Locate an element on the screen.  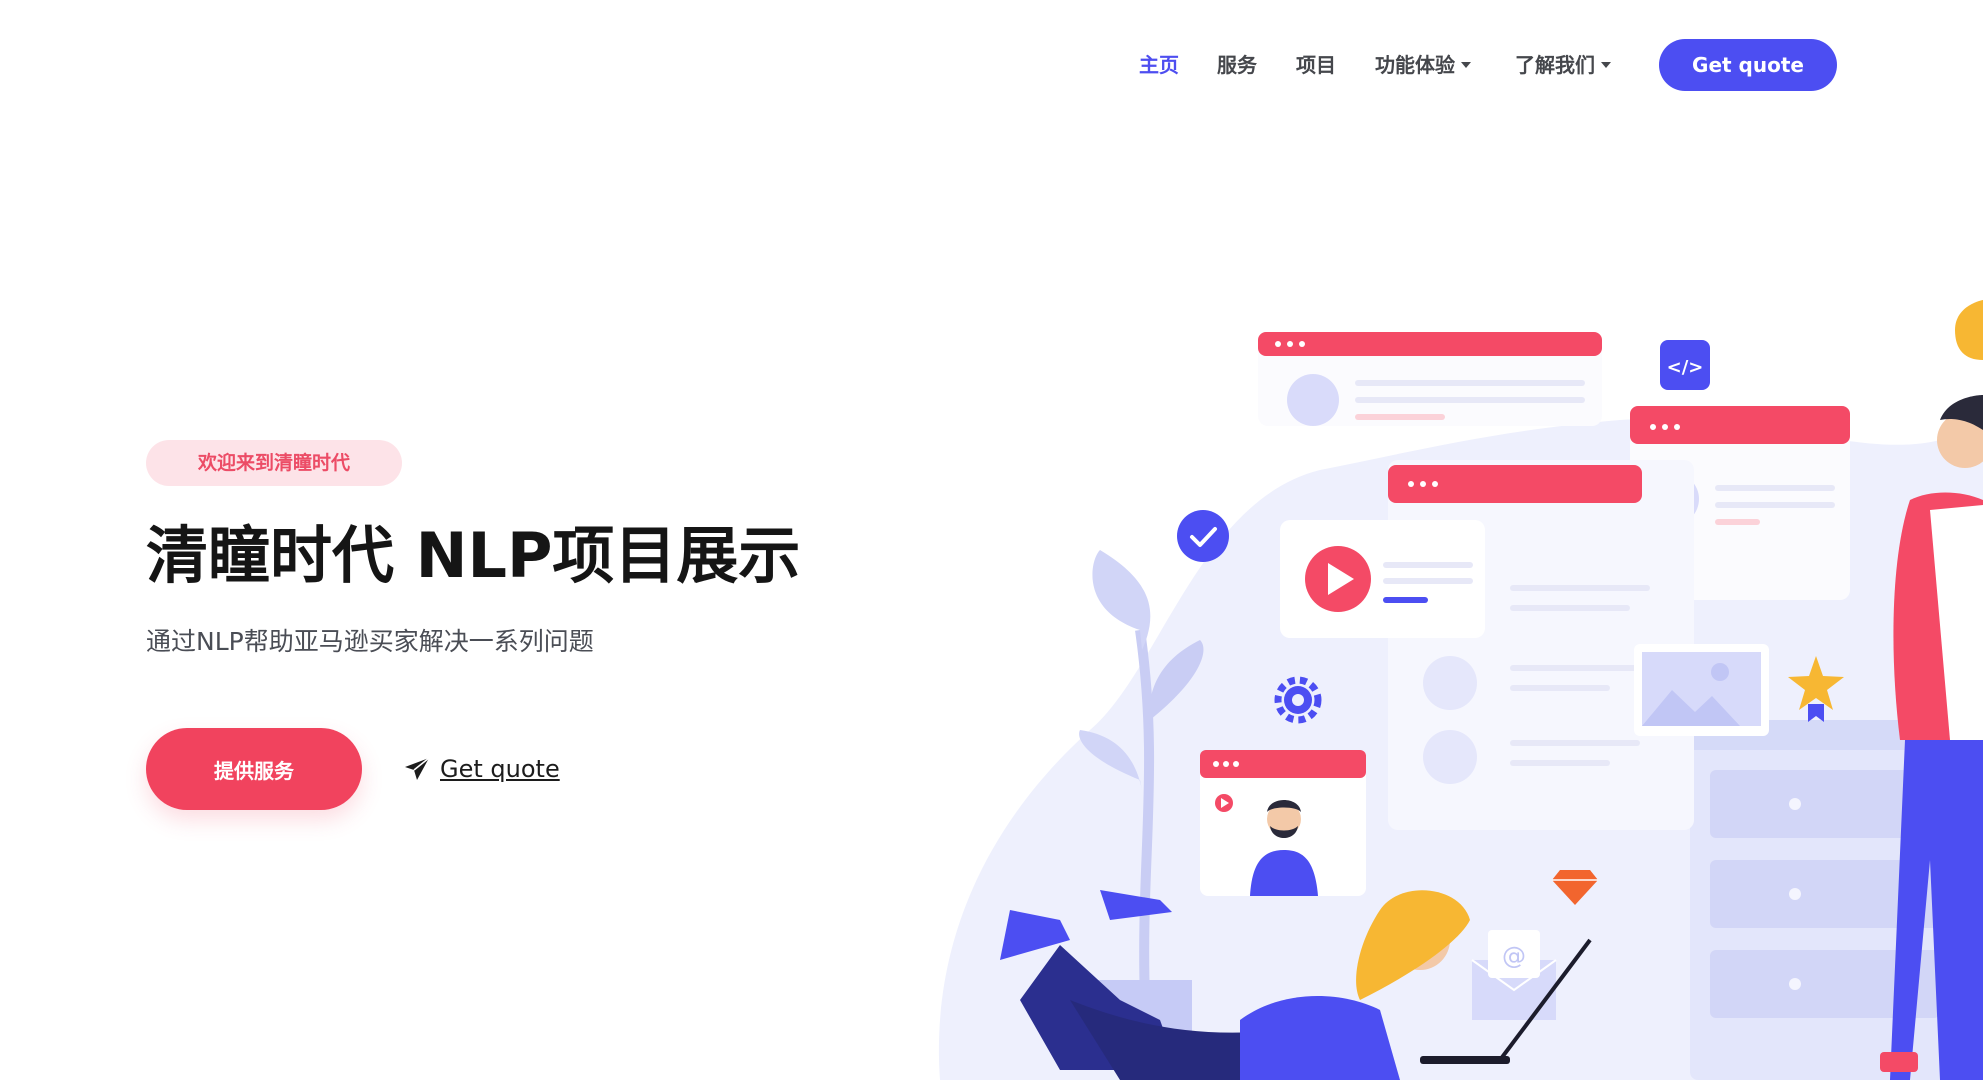
get-quote-link: Get quote is located at coordinates (482, 769).